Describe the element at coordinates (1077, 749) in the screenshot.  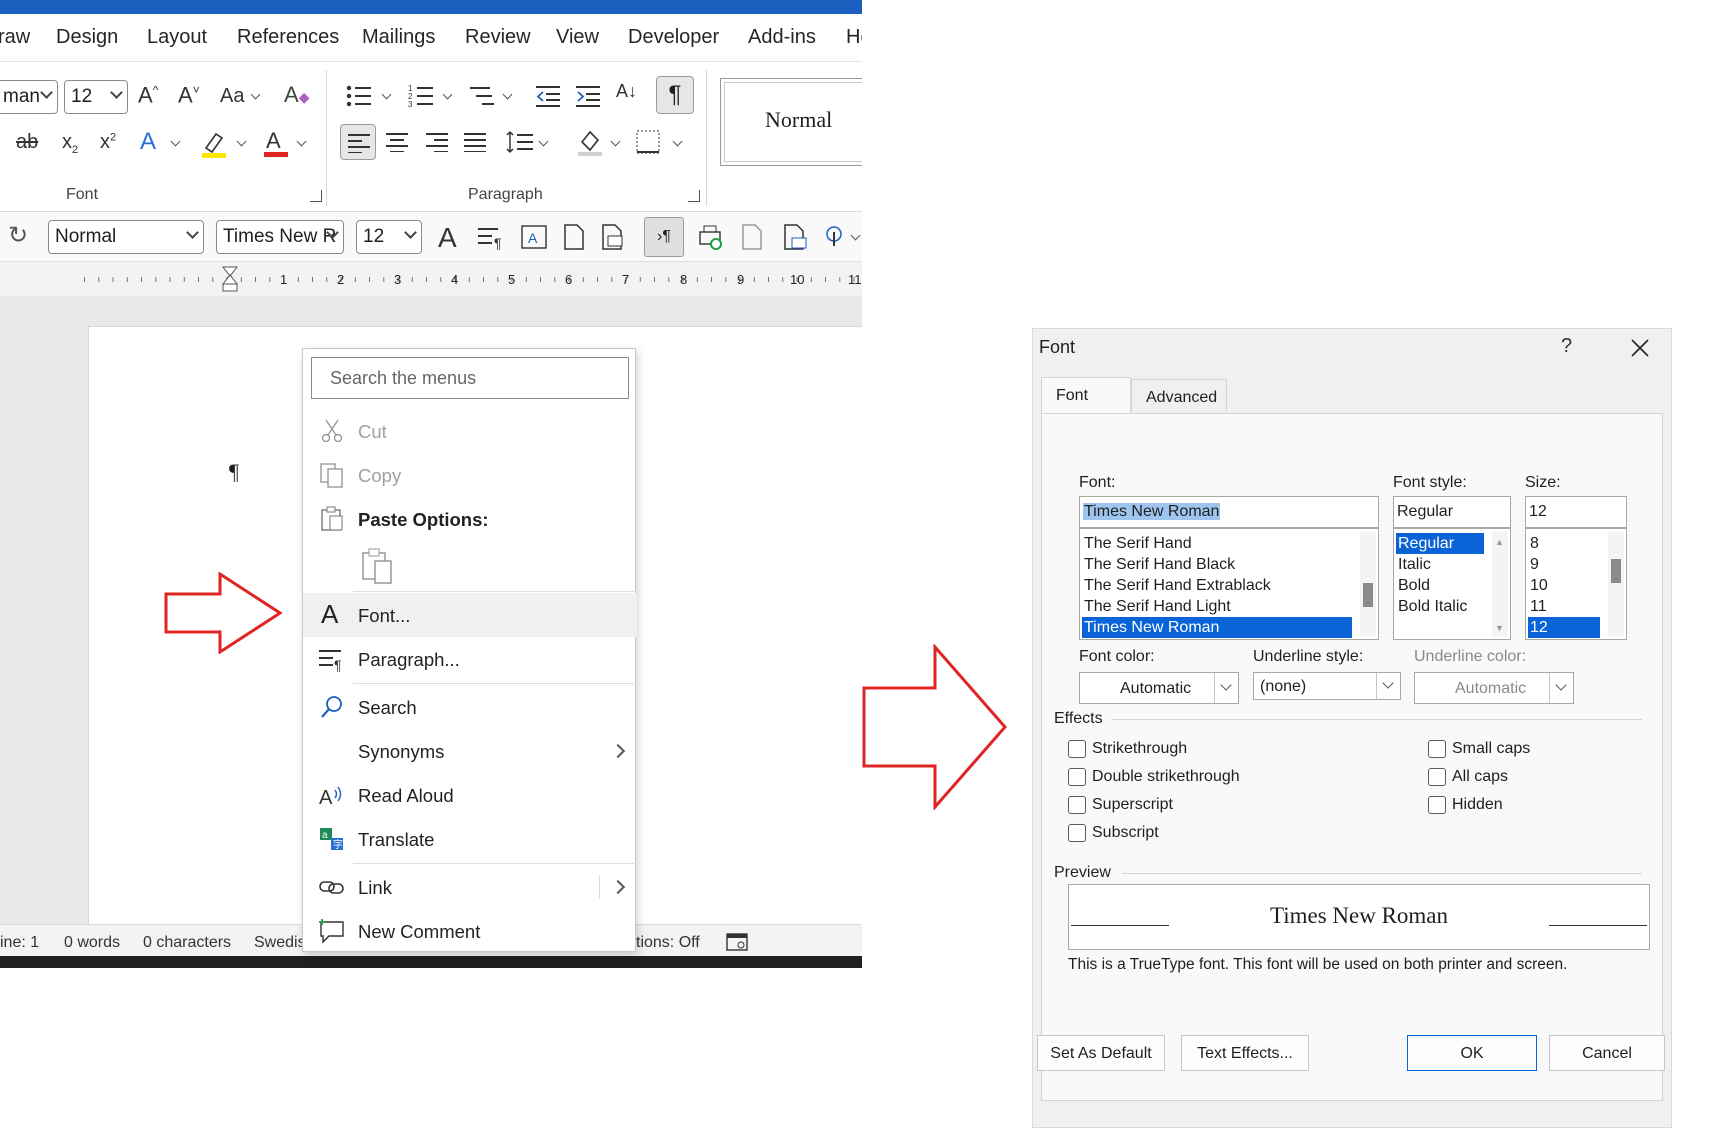
I see `strikethrough-checkbox` at that location.